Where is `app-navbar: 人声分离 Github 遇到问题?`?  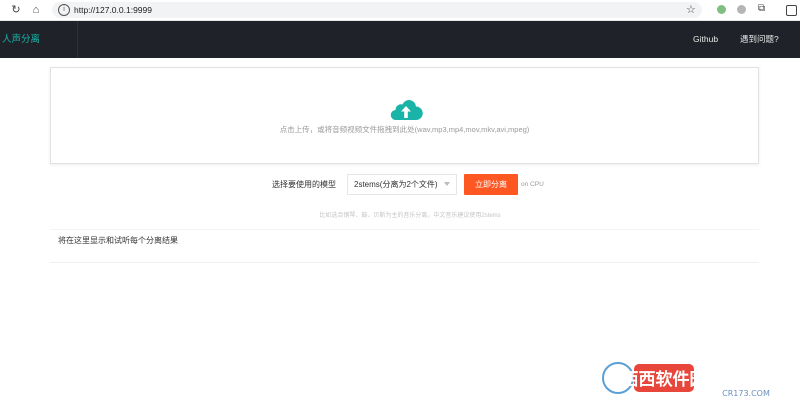 app-navbar: 人声分离 Github 遇到问题? is located at coordinates (400, 39).